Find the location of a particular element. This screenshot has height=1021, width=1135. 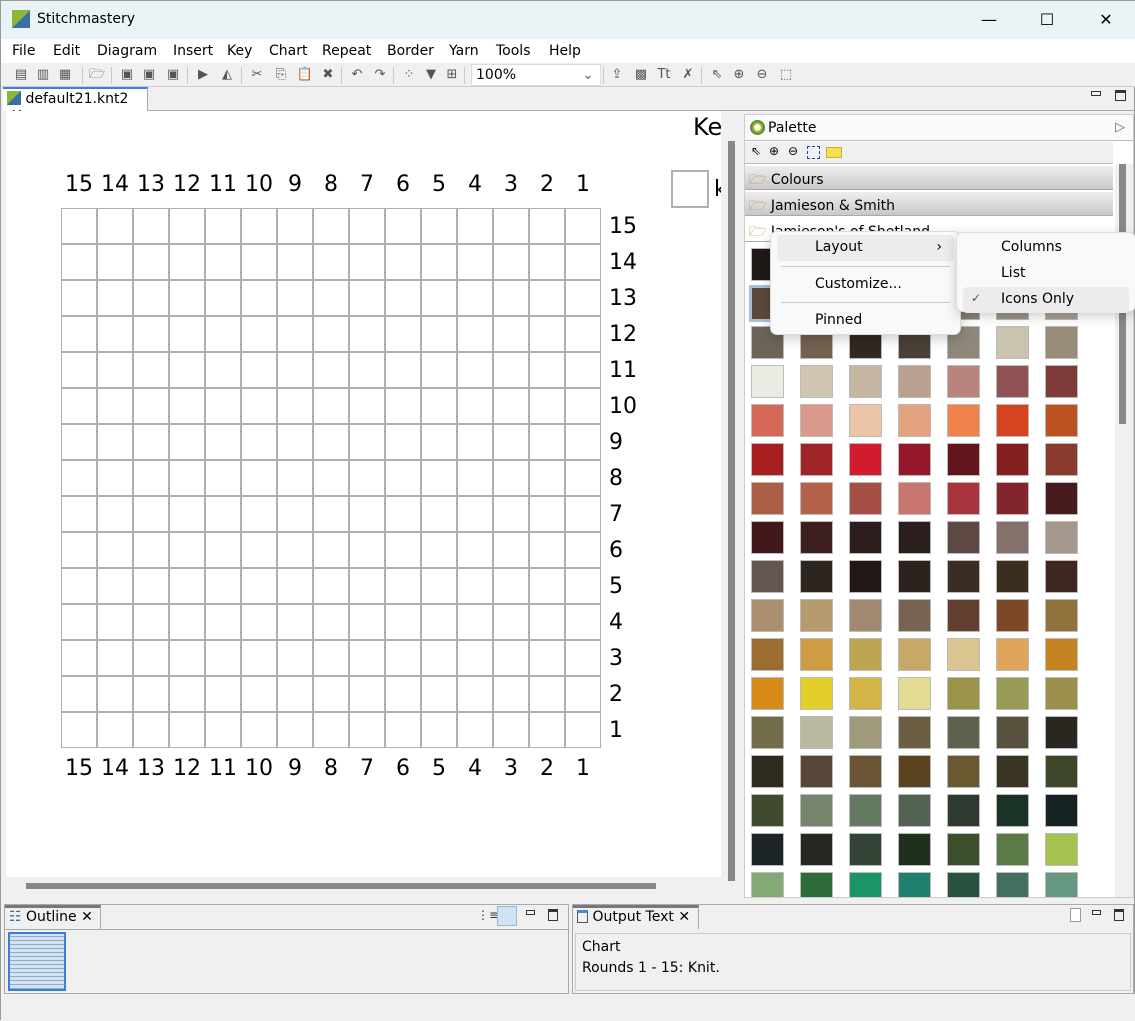

menu-repeat: Repeat is located at coordinates (346, 51).